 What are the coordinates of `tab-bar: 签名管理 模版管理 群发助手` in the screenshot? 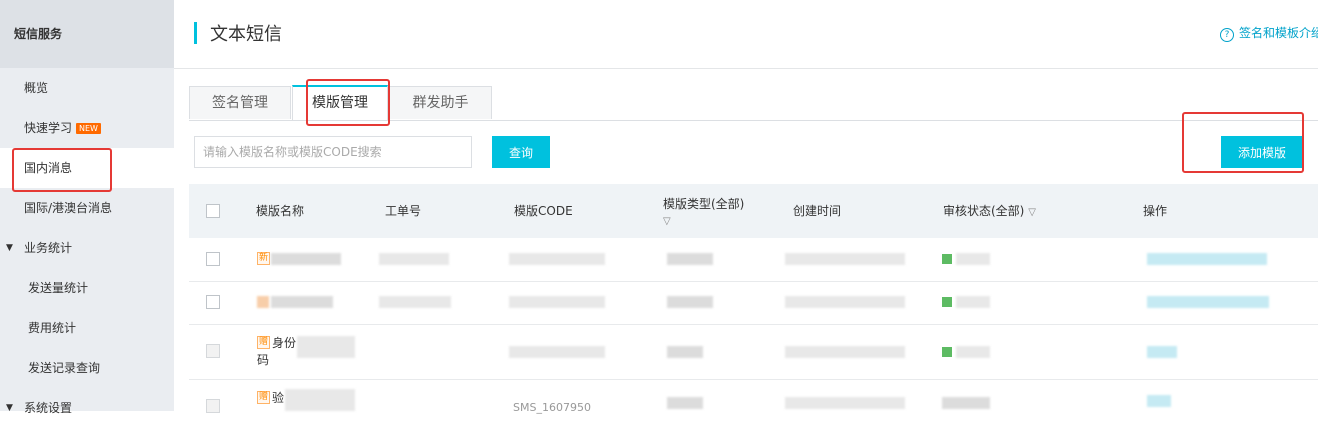 It's located at (753, 103).